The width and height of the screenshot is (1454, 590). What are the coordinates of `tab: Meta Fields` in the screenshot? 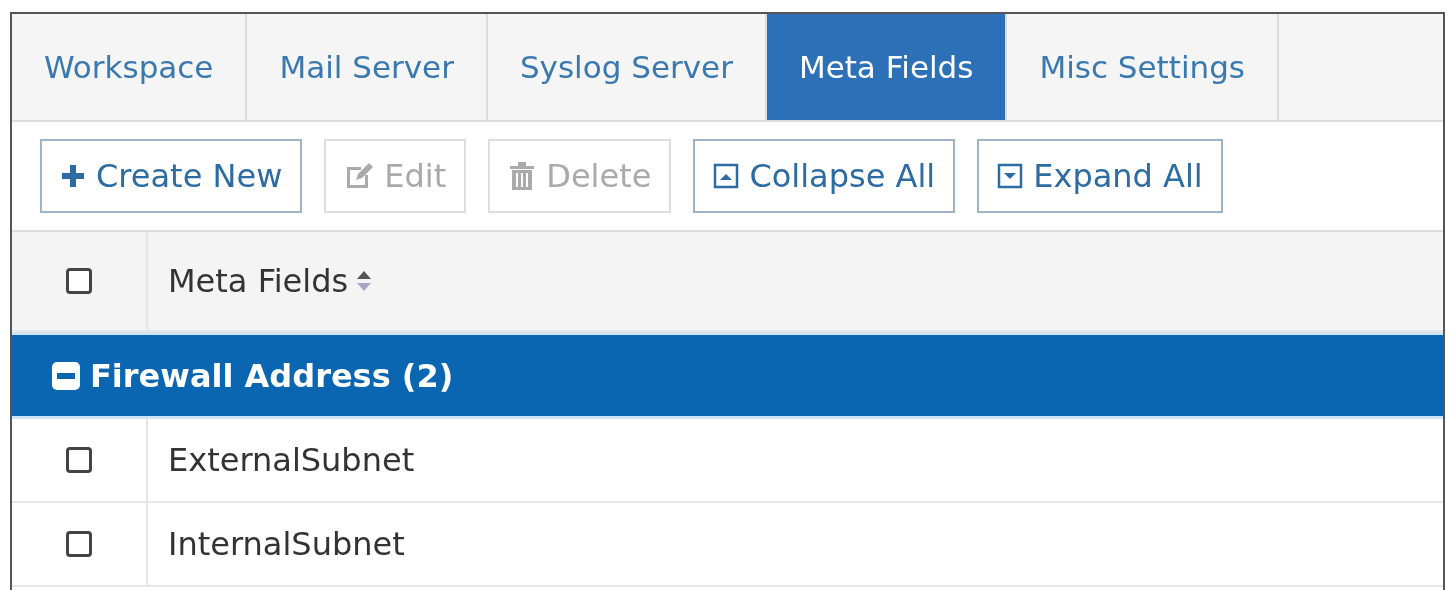 It's located at (887, 67).